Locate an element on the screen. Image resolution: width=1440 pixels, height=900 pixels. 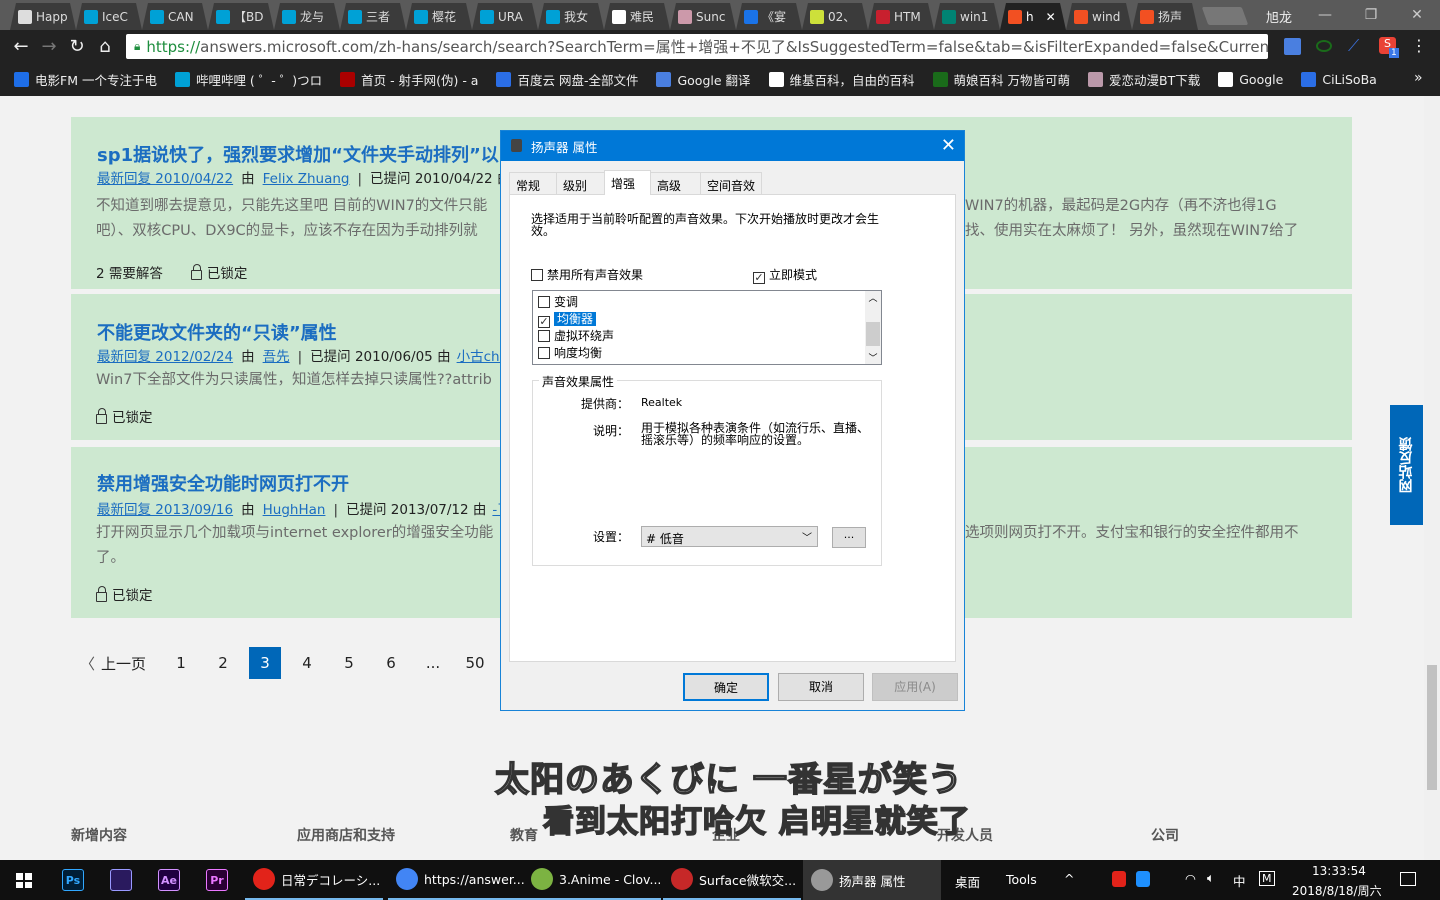
thread-title-link: 禁用增强安全功能时网页打不开 is located at coordinates (223, 483).